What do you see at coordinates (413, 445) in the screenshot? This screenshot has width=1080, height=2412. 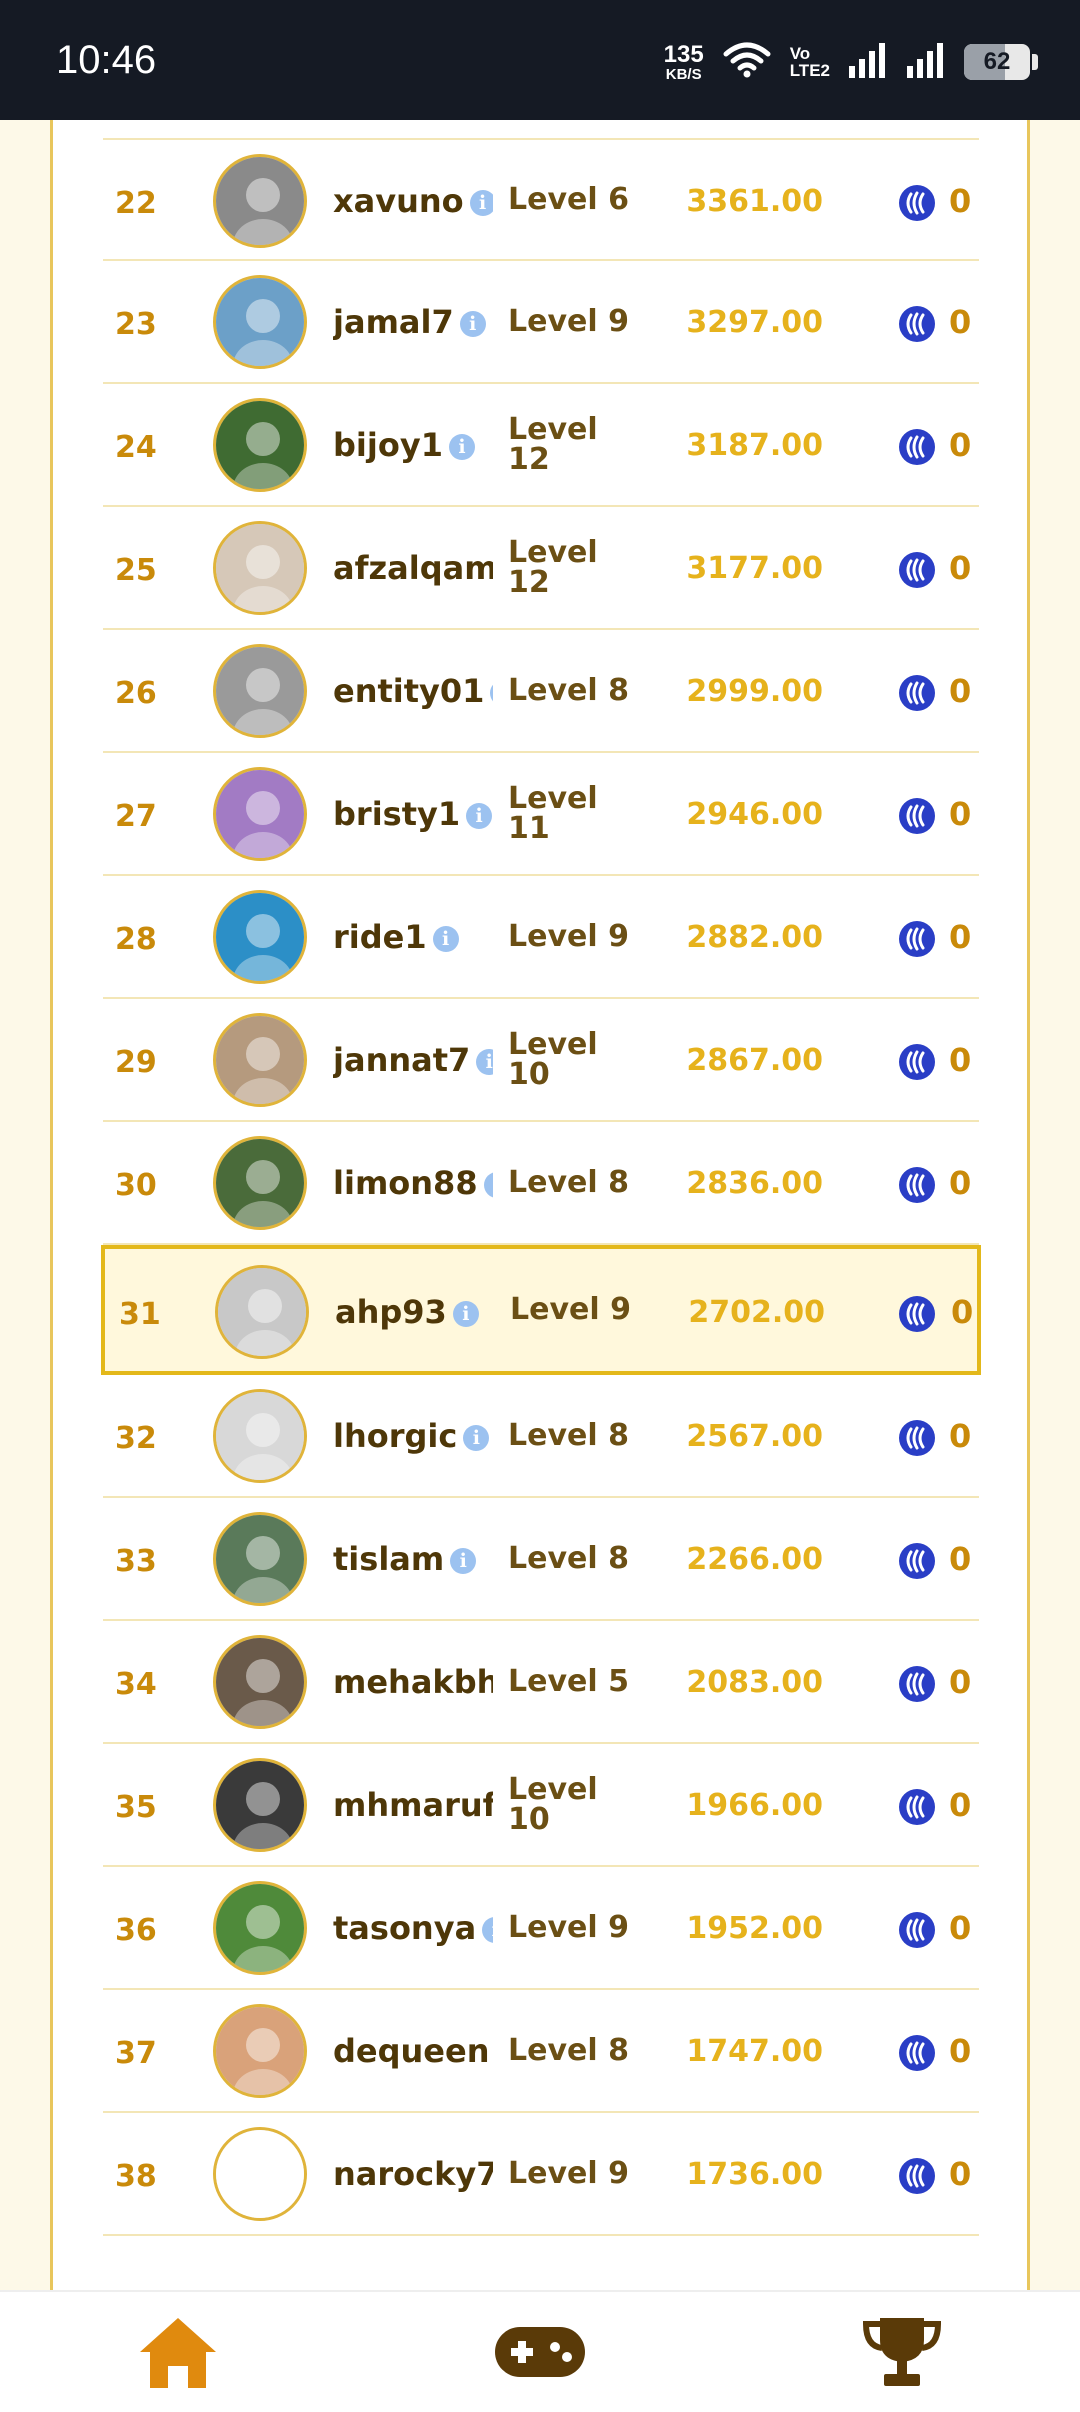 I see `username: bijoy1 i` at bounding box center [413, 445].